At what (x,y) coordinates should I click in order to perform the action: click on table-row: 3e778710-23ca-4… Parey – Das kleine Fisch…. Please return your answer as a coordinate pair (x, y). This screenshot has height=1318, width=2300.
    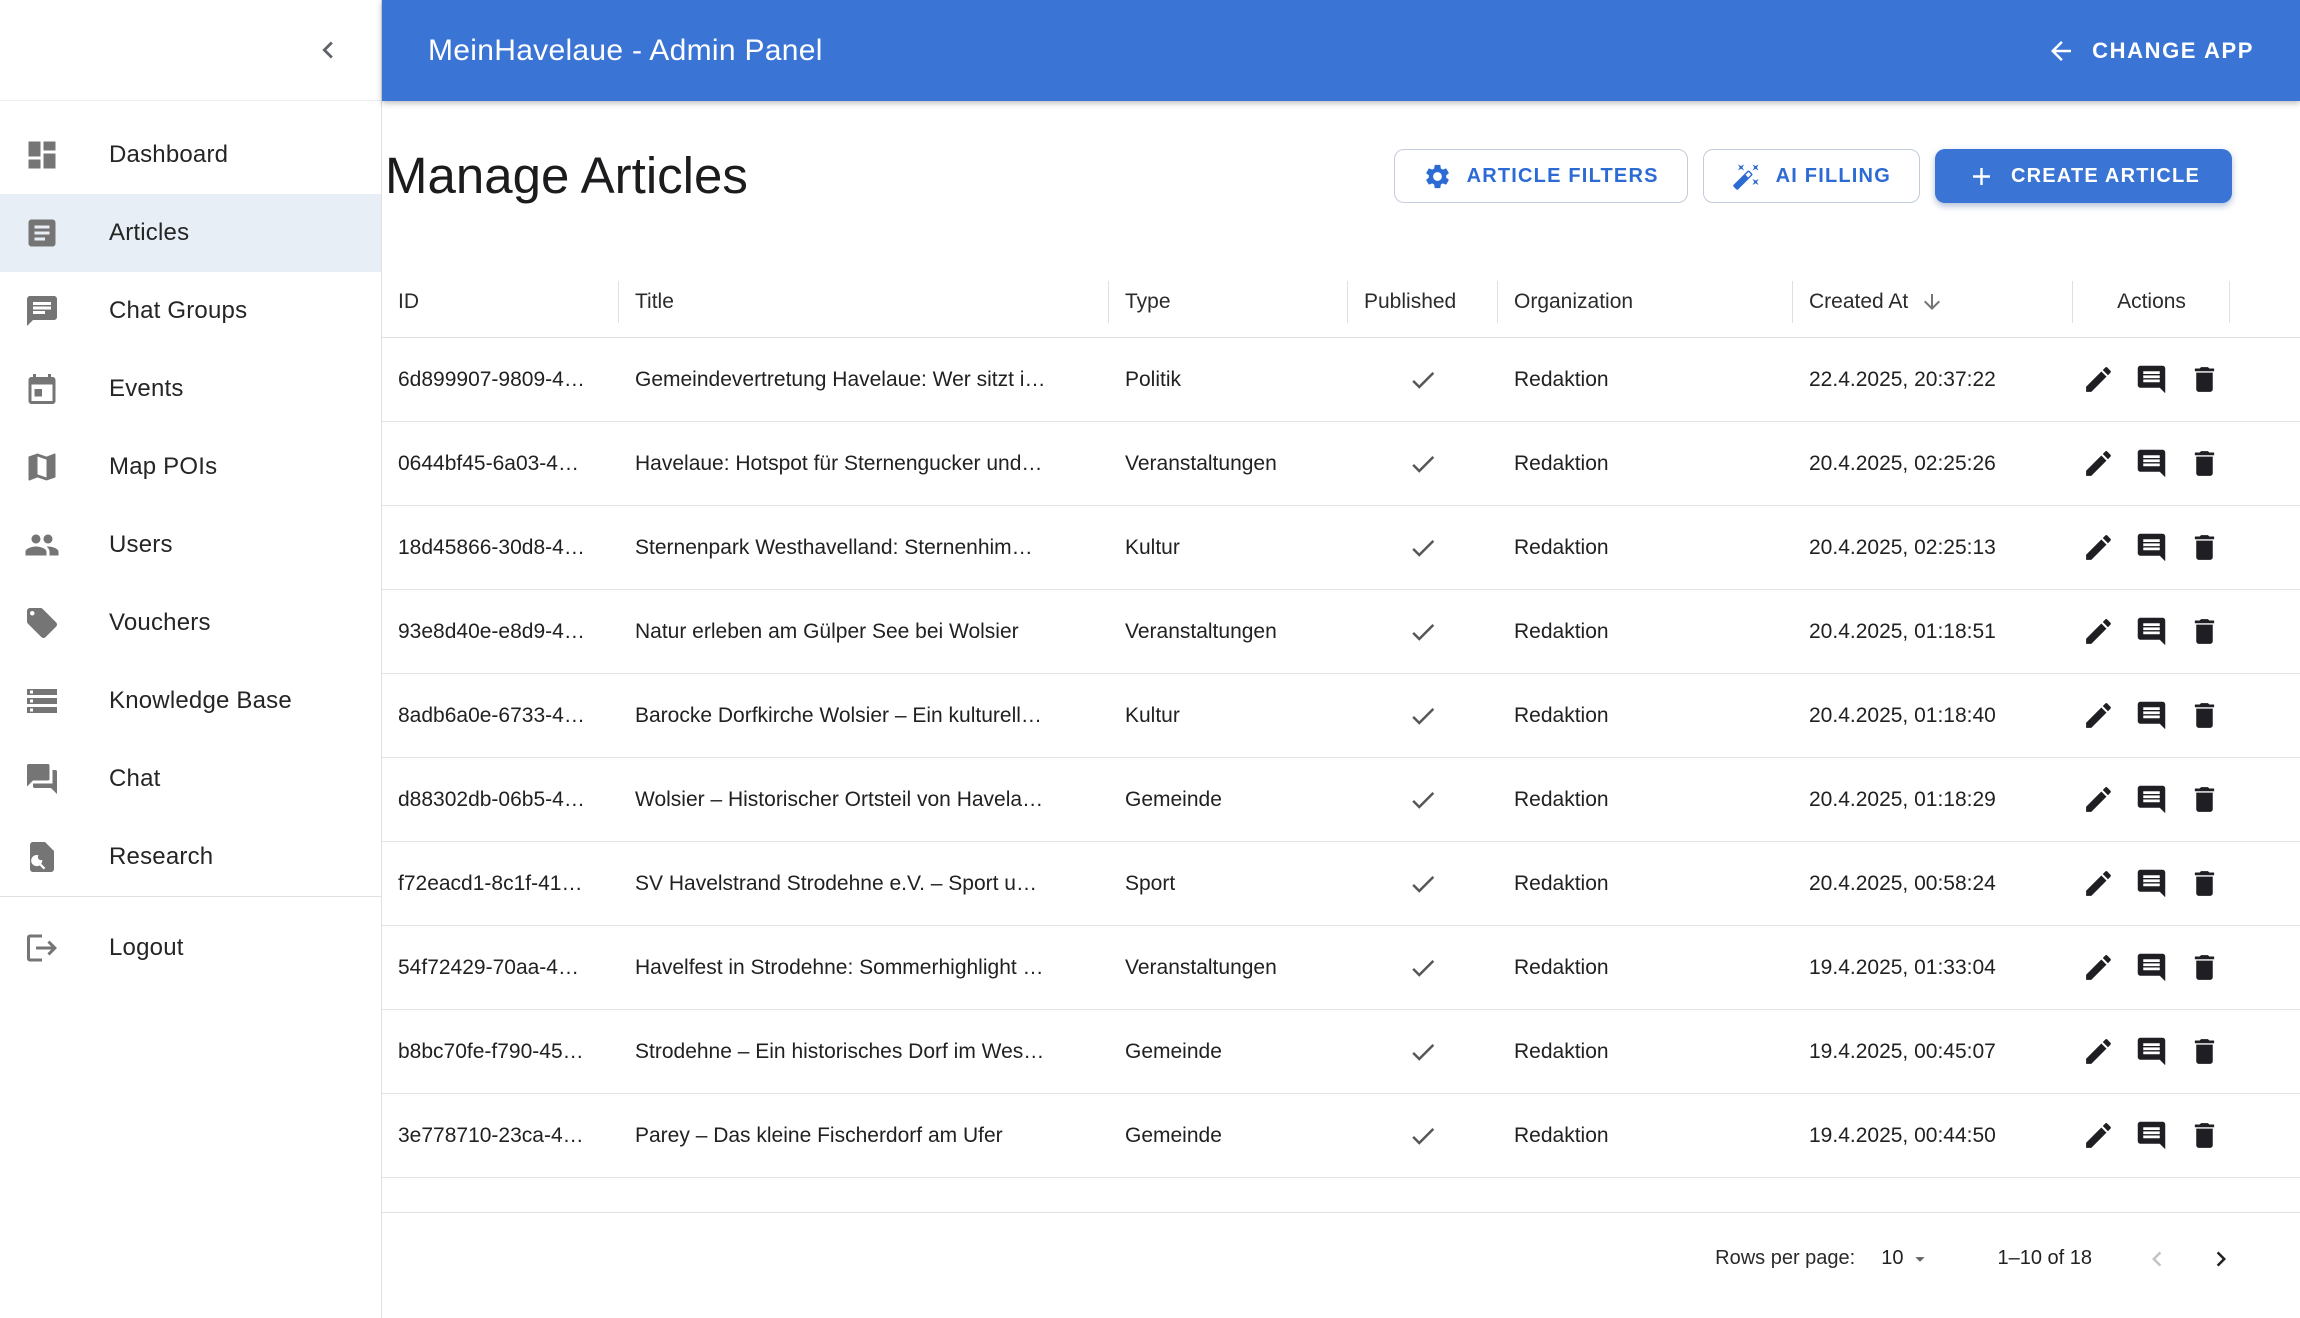
    Looking at the image, I should click on (1341, 1136).